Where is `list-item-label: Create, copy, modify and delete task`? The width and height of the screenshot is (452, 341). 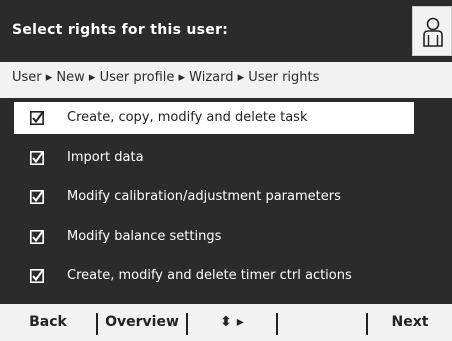 list-item-label: Create, copy, modify and delete task is located at coordinates (187, 117).